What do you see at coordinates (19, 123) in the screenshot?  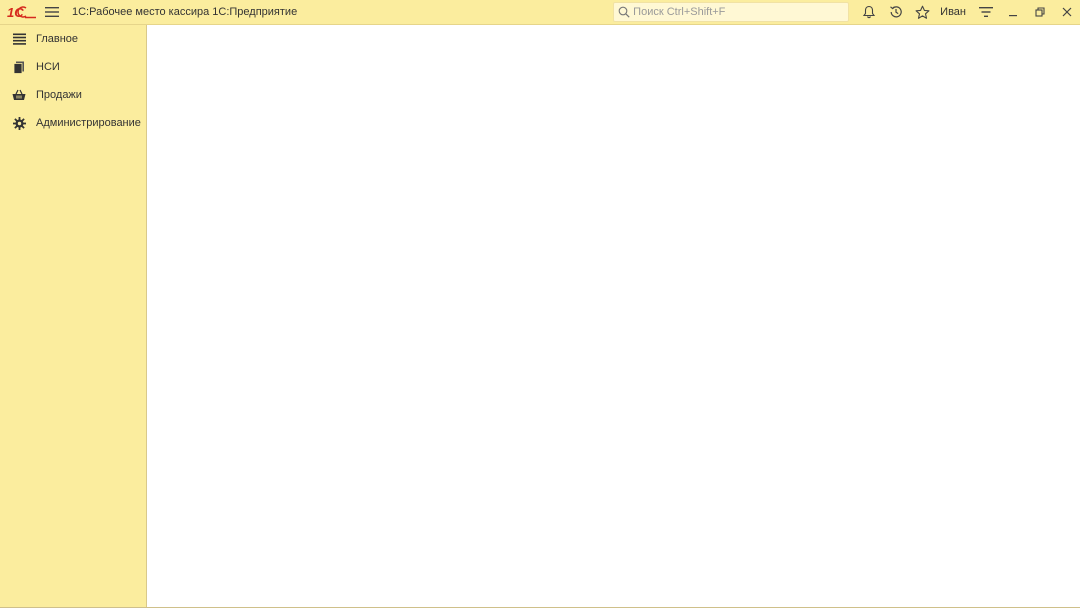 I see `gear-icon` at bounding box center [19, 123].